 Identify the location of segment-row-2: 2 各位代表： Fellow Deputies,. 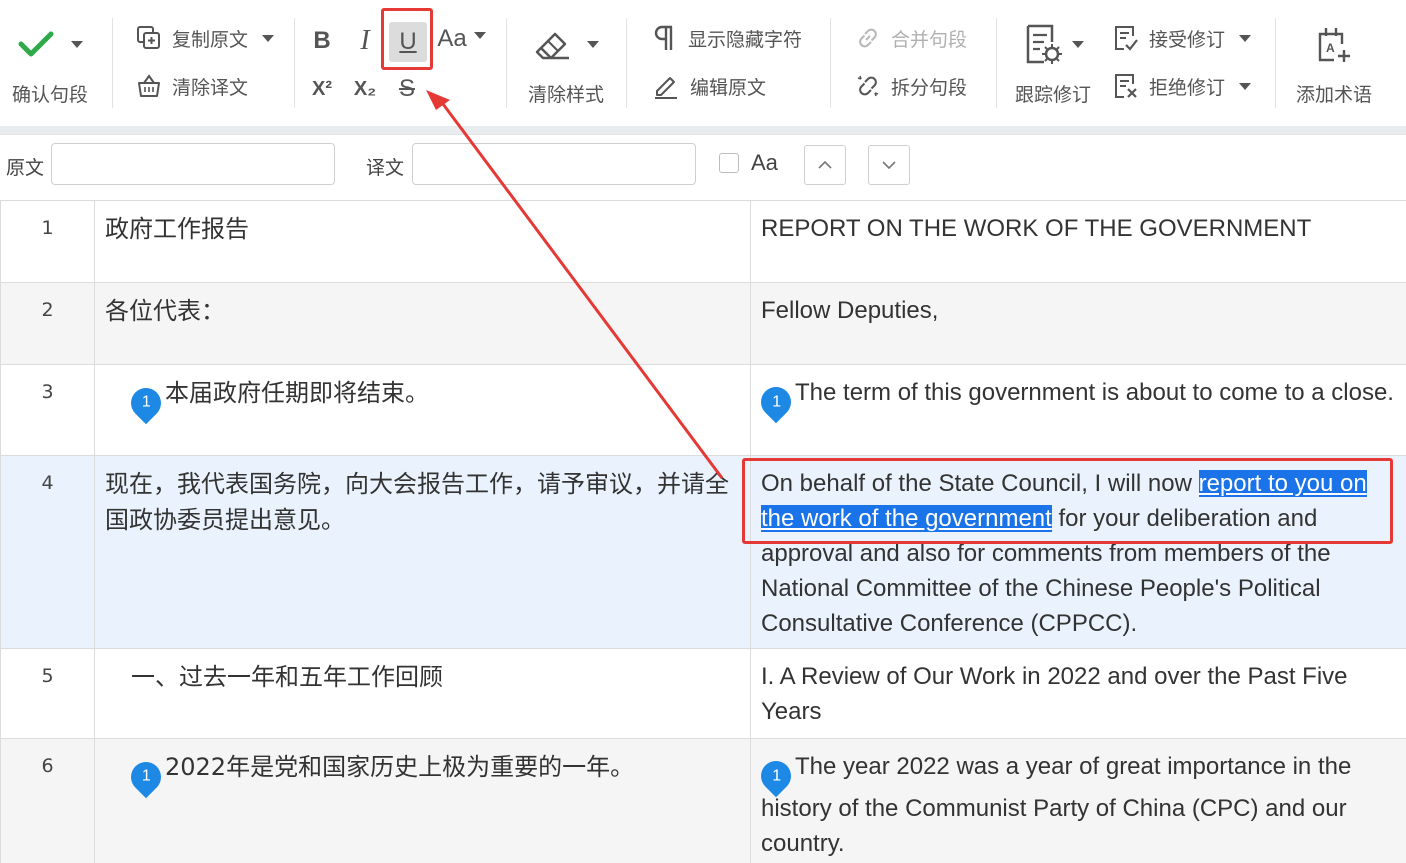
(703, 324).